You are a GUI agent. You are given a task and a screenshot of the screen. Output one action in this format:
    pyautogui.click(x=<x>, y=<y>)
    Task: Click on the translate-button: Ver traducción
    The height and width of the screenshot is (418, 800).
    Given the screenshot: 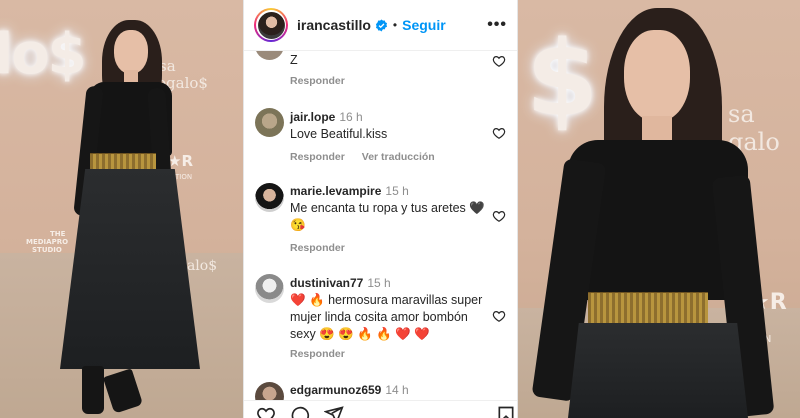 What is the action you would take?
    pyautogui.click(x=398, y=157)
    